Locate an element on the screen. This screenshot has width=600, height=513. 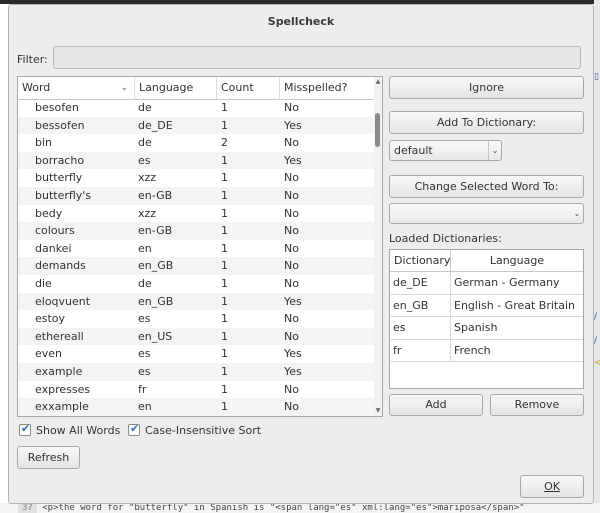
word-cell: even is located at coordinates (49, 354).